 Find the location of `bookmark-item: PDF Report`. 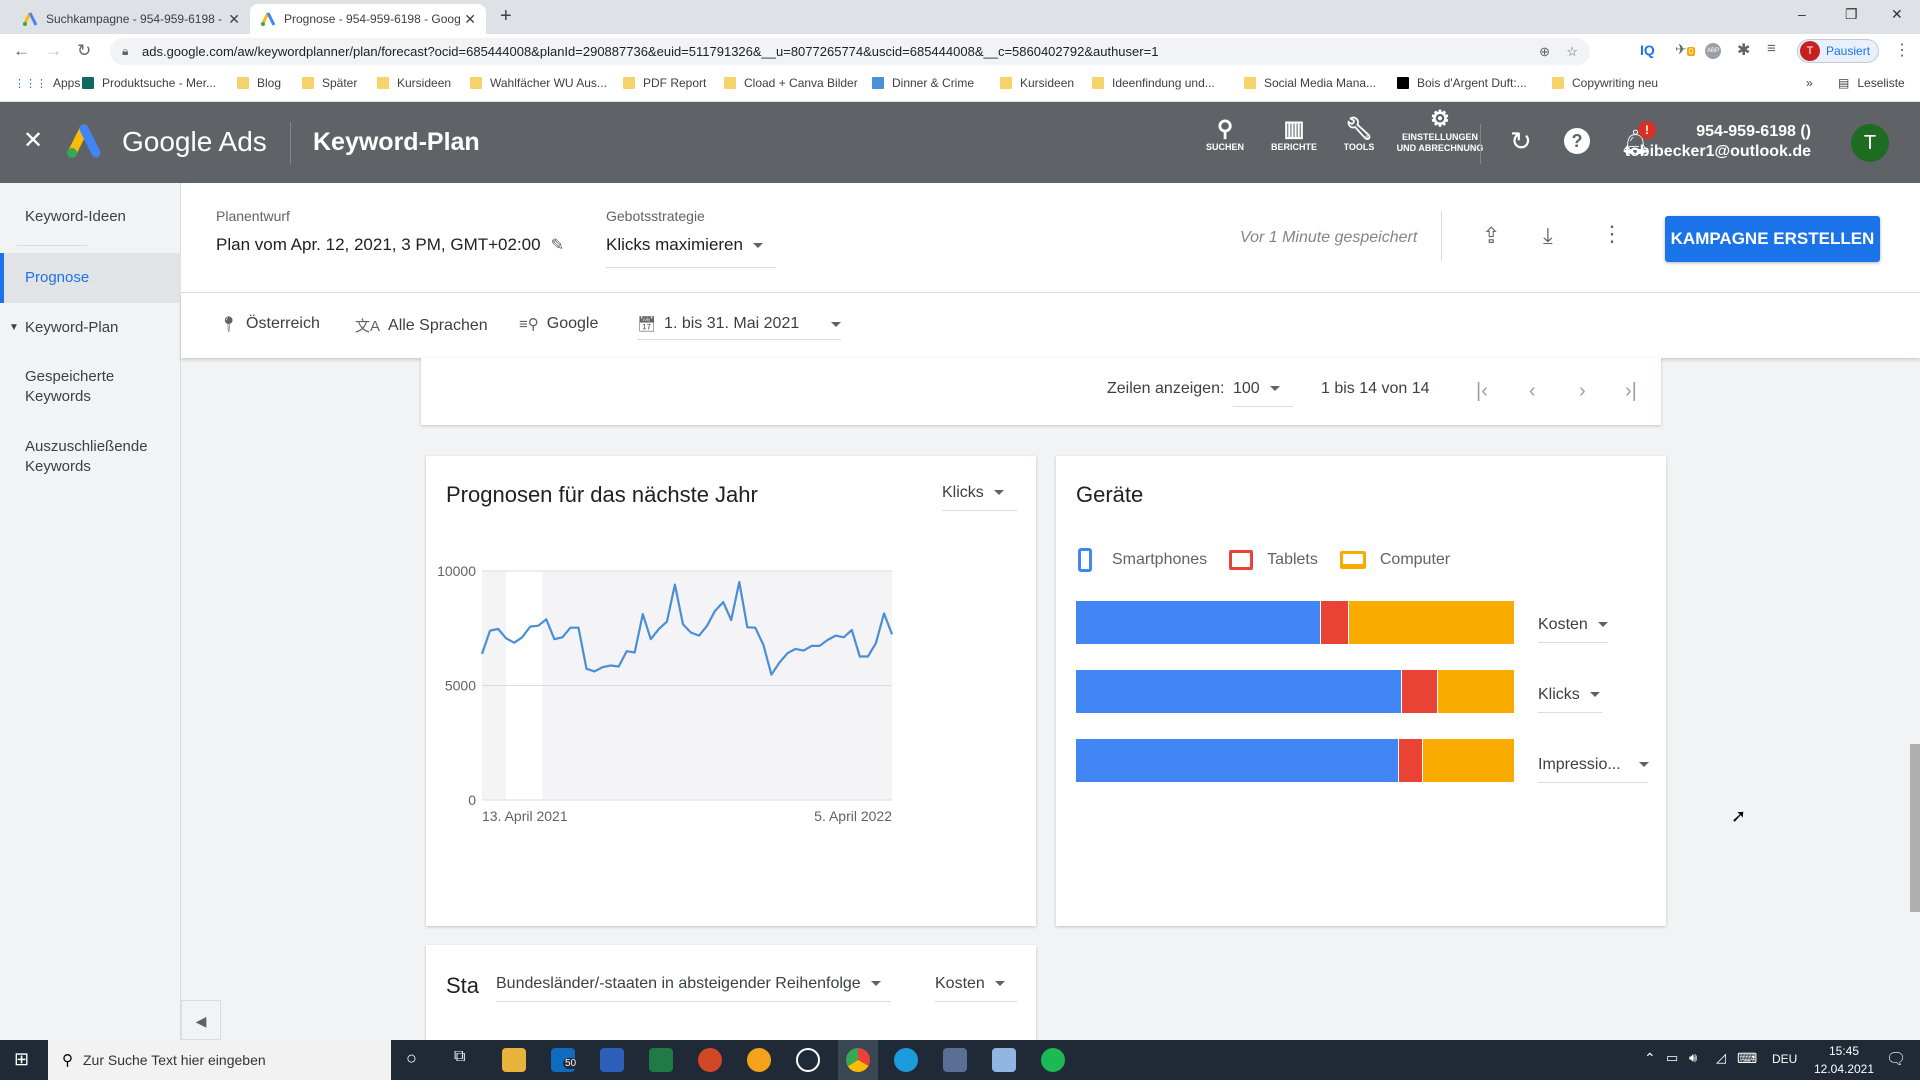

bookmark-item: PDF Report is located at coordinates (664, 83).